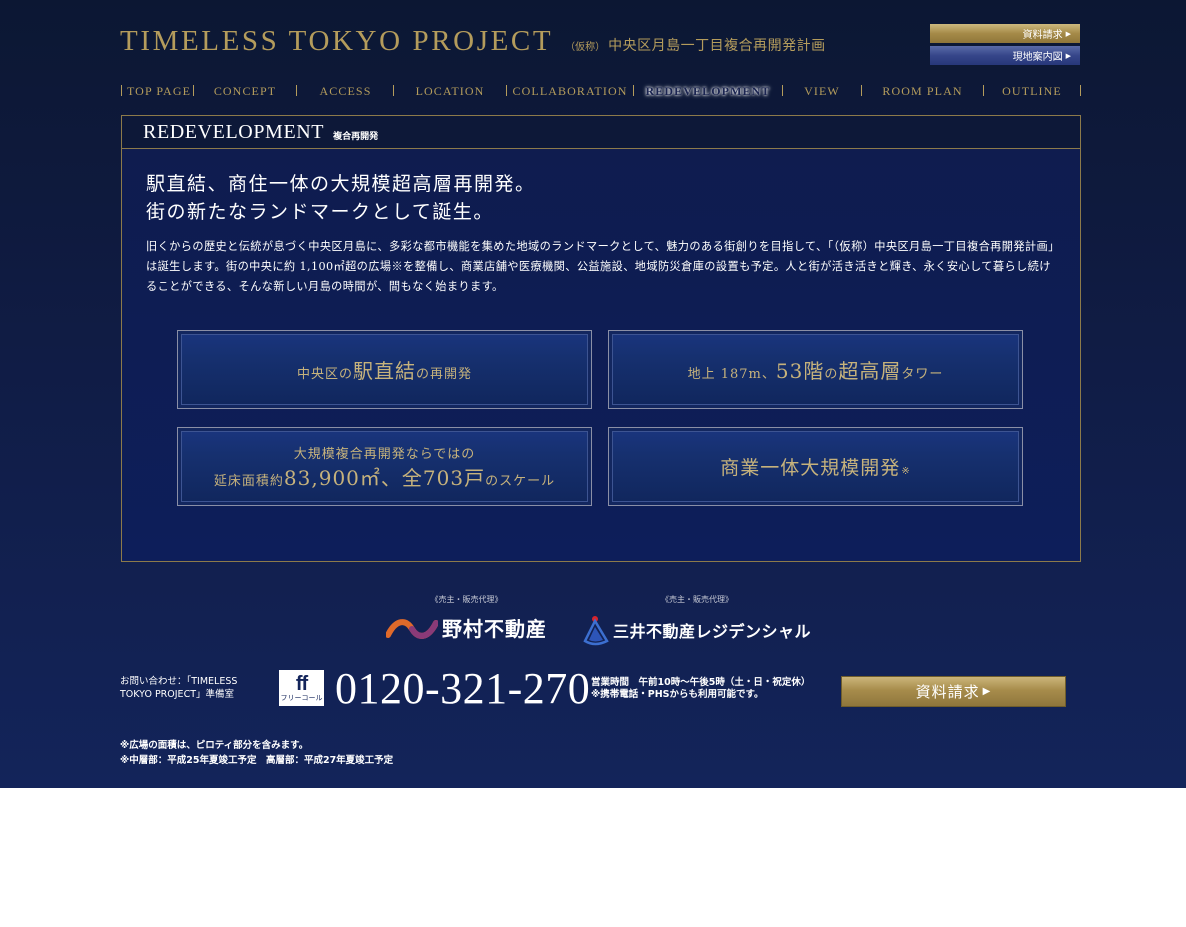 The height and width of the screenshot is (927, 1186). Describe the element at coordinates (450, 91) in the screenshot. I see `nav-item-location: LOCATION` at that location.